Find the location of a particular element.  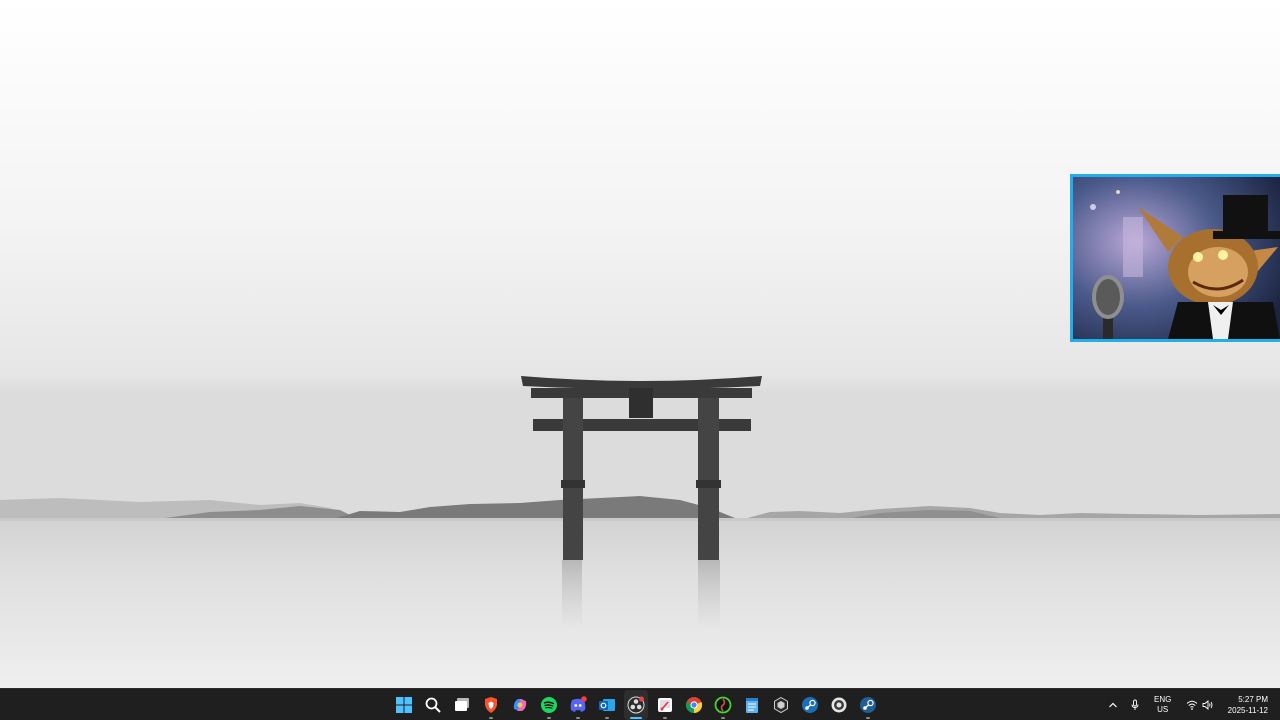

taskbar-app-steam is located at coordinates (810, 705).